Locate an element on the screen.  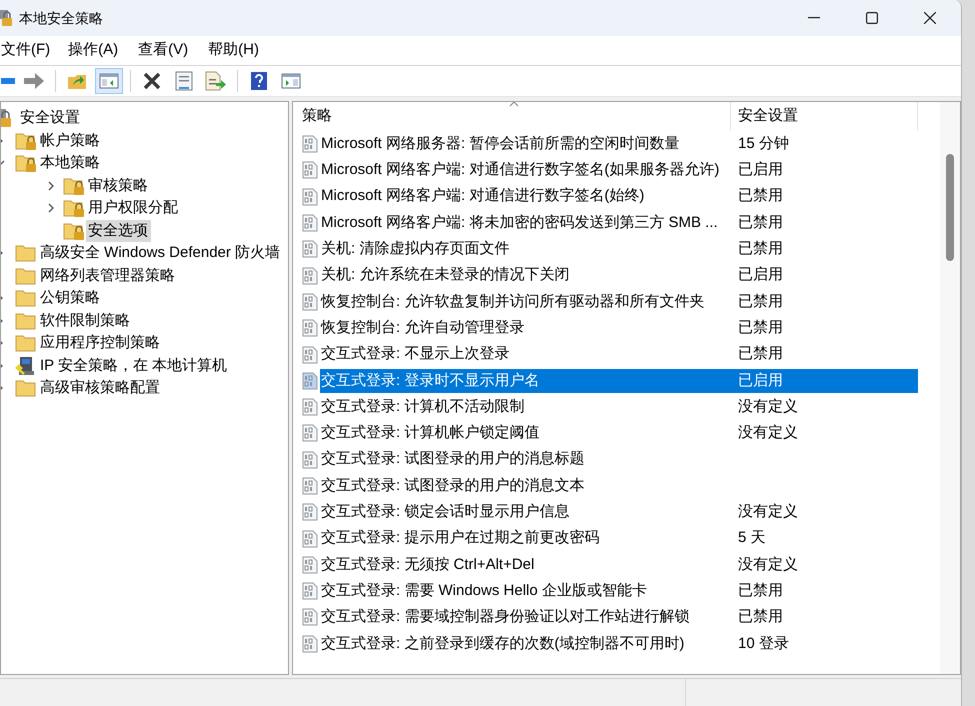
table-row: 交互式登录: 锁定会话时显示用户信息 没有定义 is located at coordinates (619, 512).